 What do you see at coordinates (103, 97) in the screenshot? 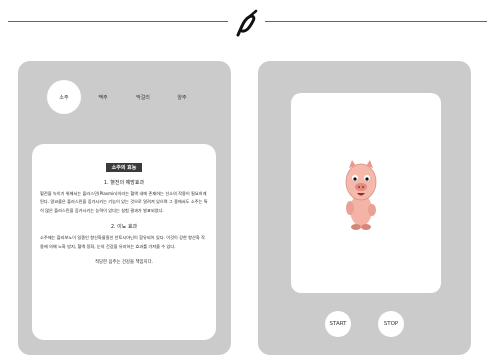
I see `tab-beer: 맥주` at bounding box center [103, 97].